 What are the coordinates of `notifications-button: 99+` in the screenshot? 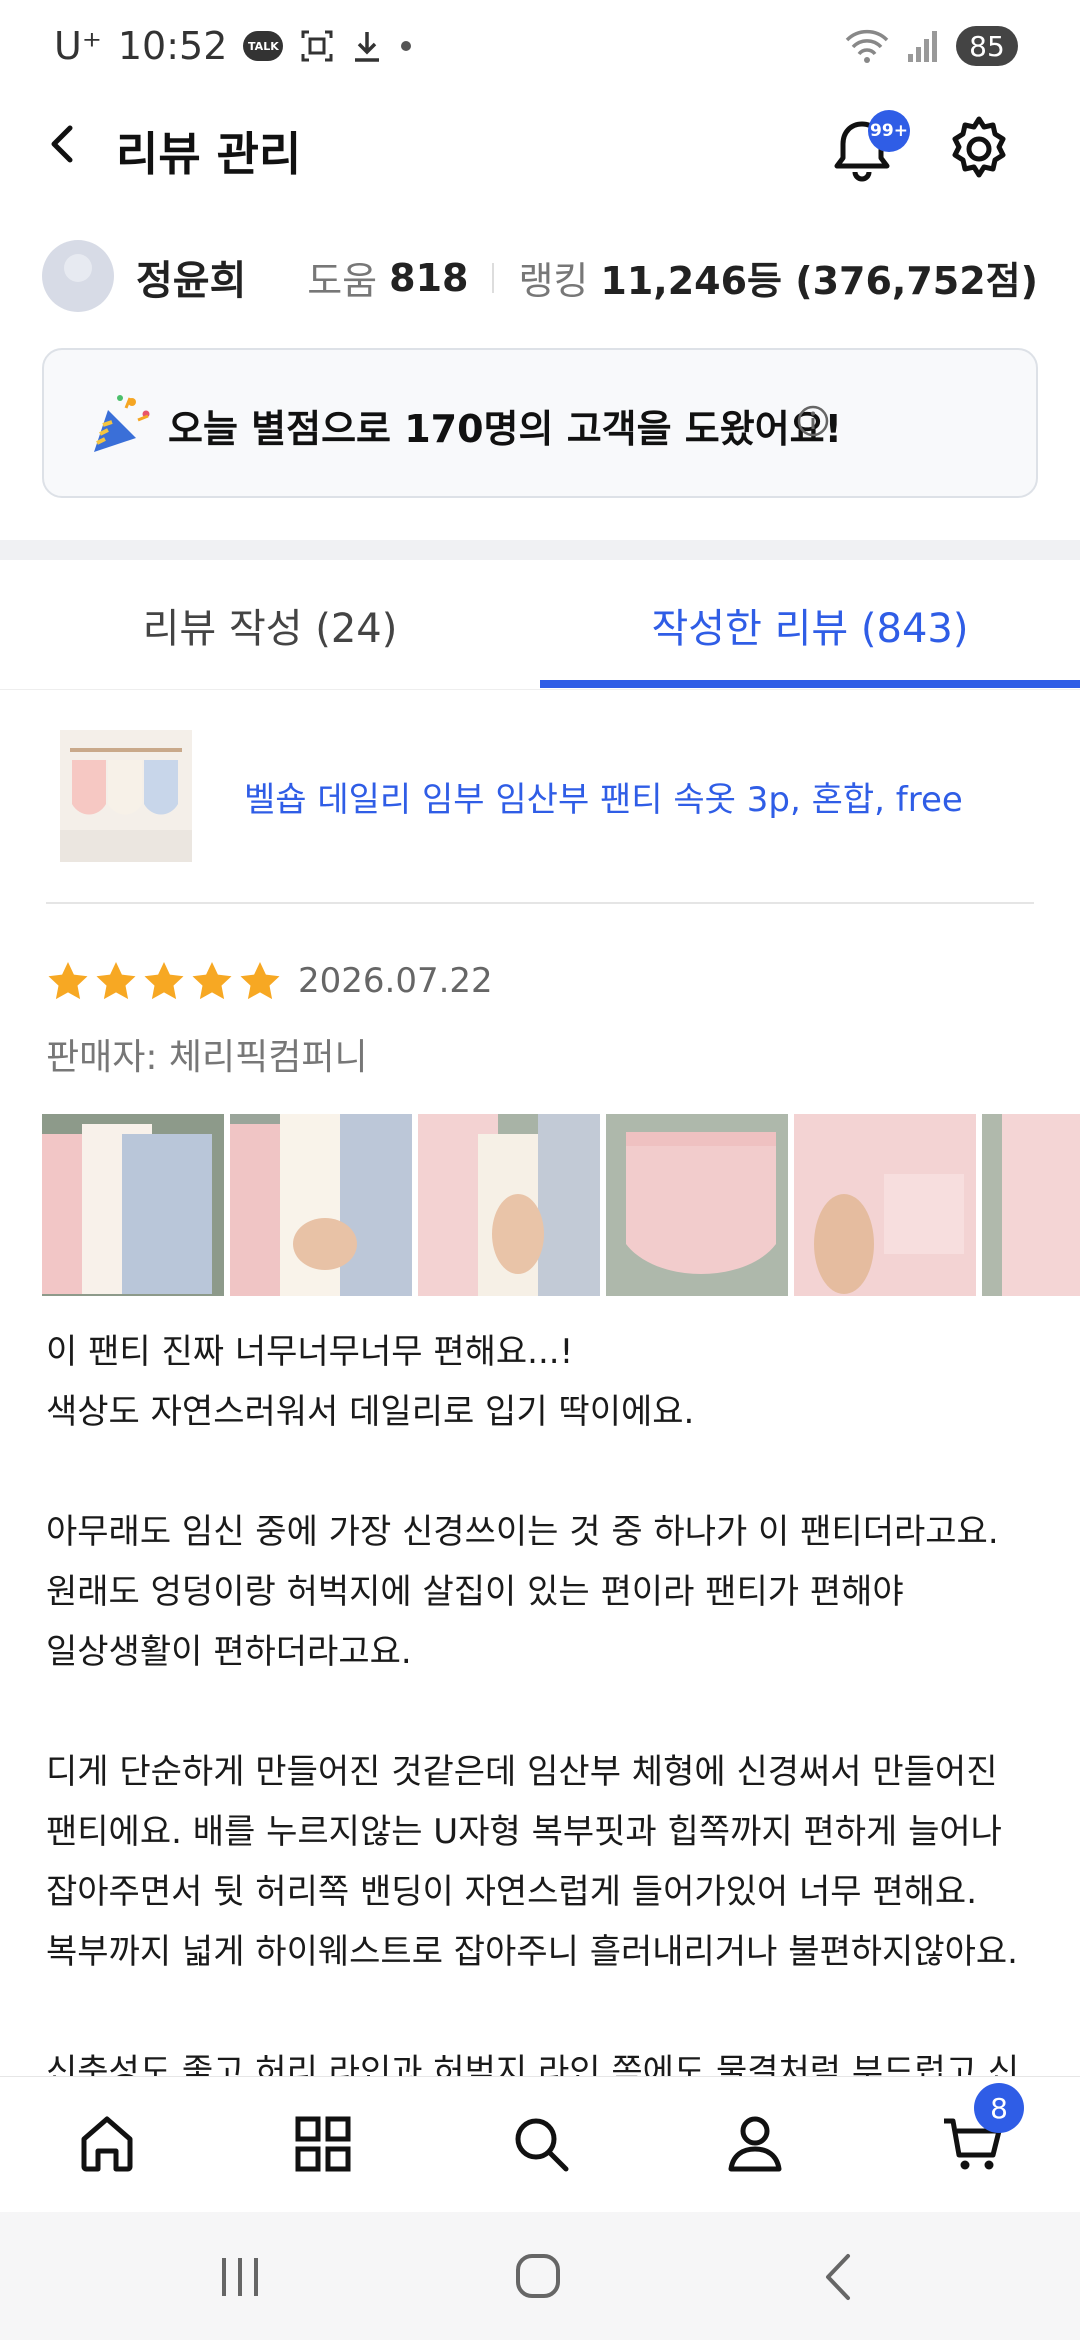 It's located at (866, 150).